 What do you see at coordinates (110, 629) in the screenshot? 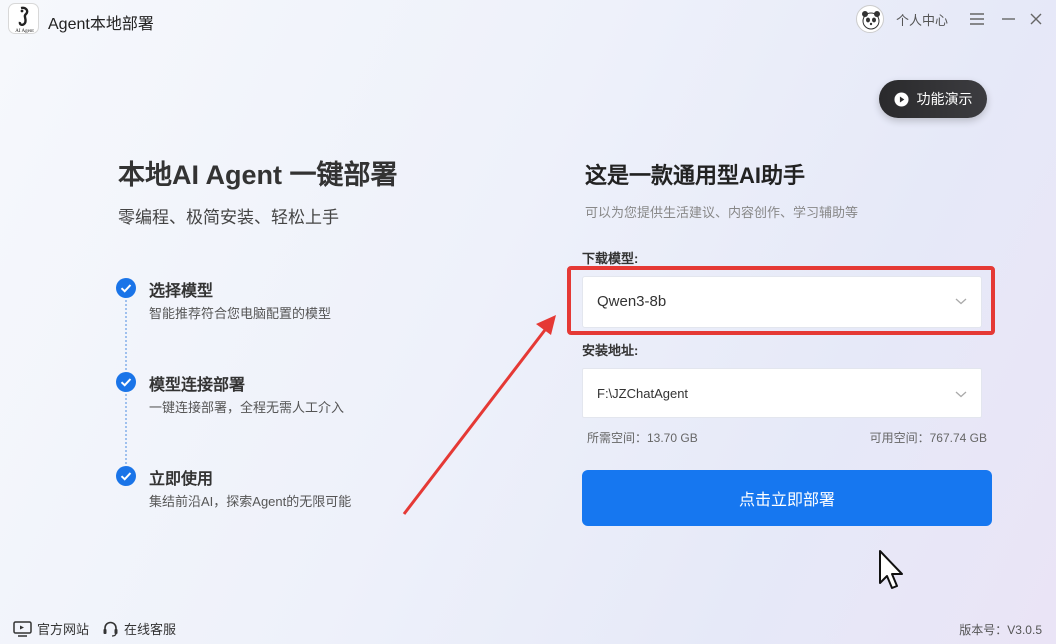
I see `headset-icon` at bounding box center [110, 629].